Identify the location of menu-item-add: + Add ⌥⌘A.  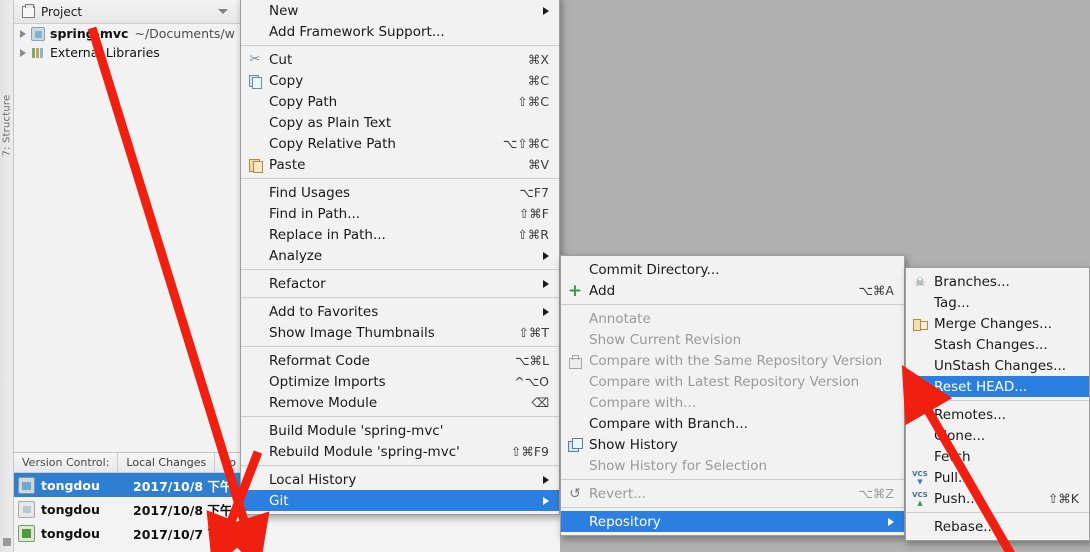
(732, 290).